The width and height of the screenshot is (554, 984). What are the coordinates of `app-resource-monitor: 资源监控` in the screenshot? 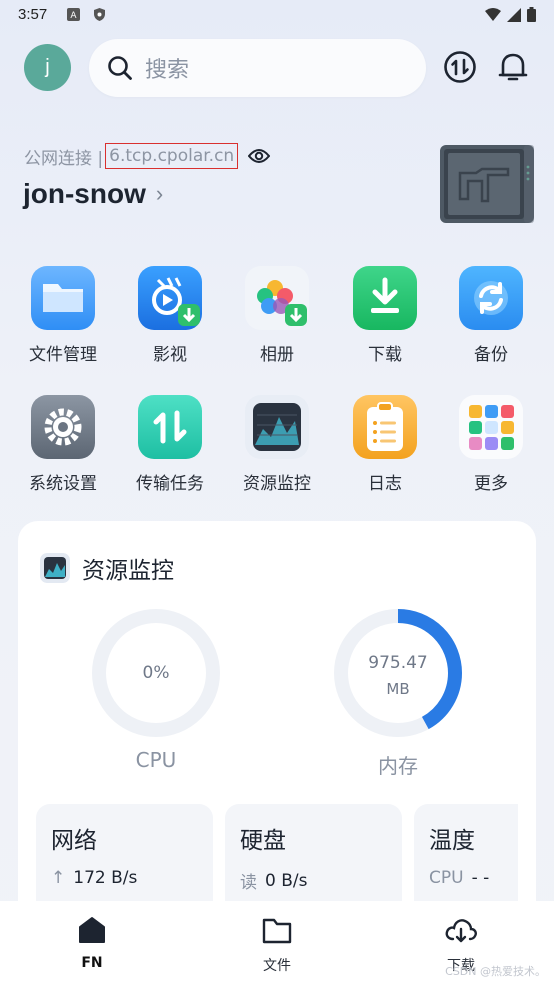 It's located at (277, 444).